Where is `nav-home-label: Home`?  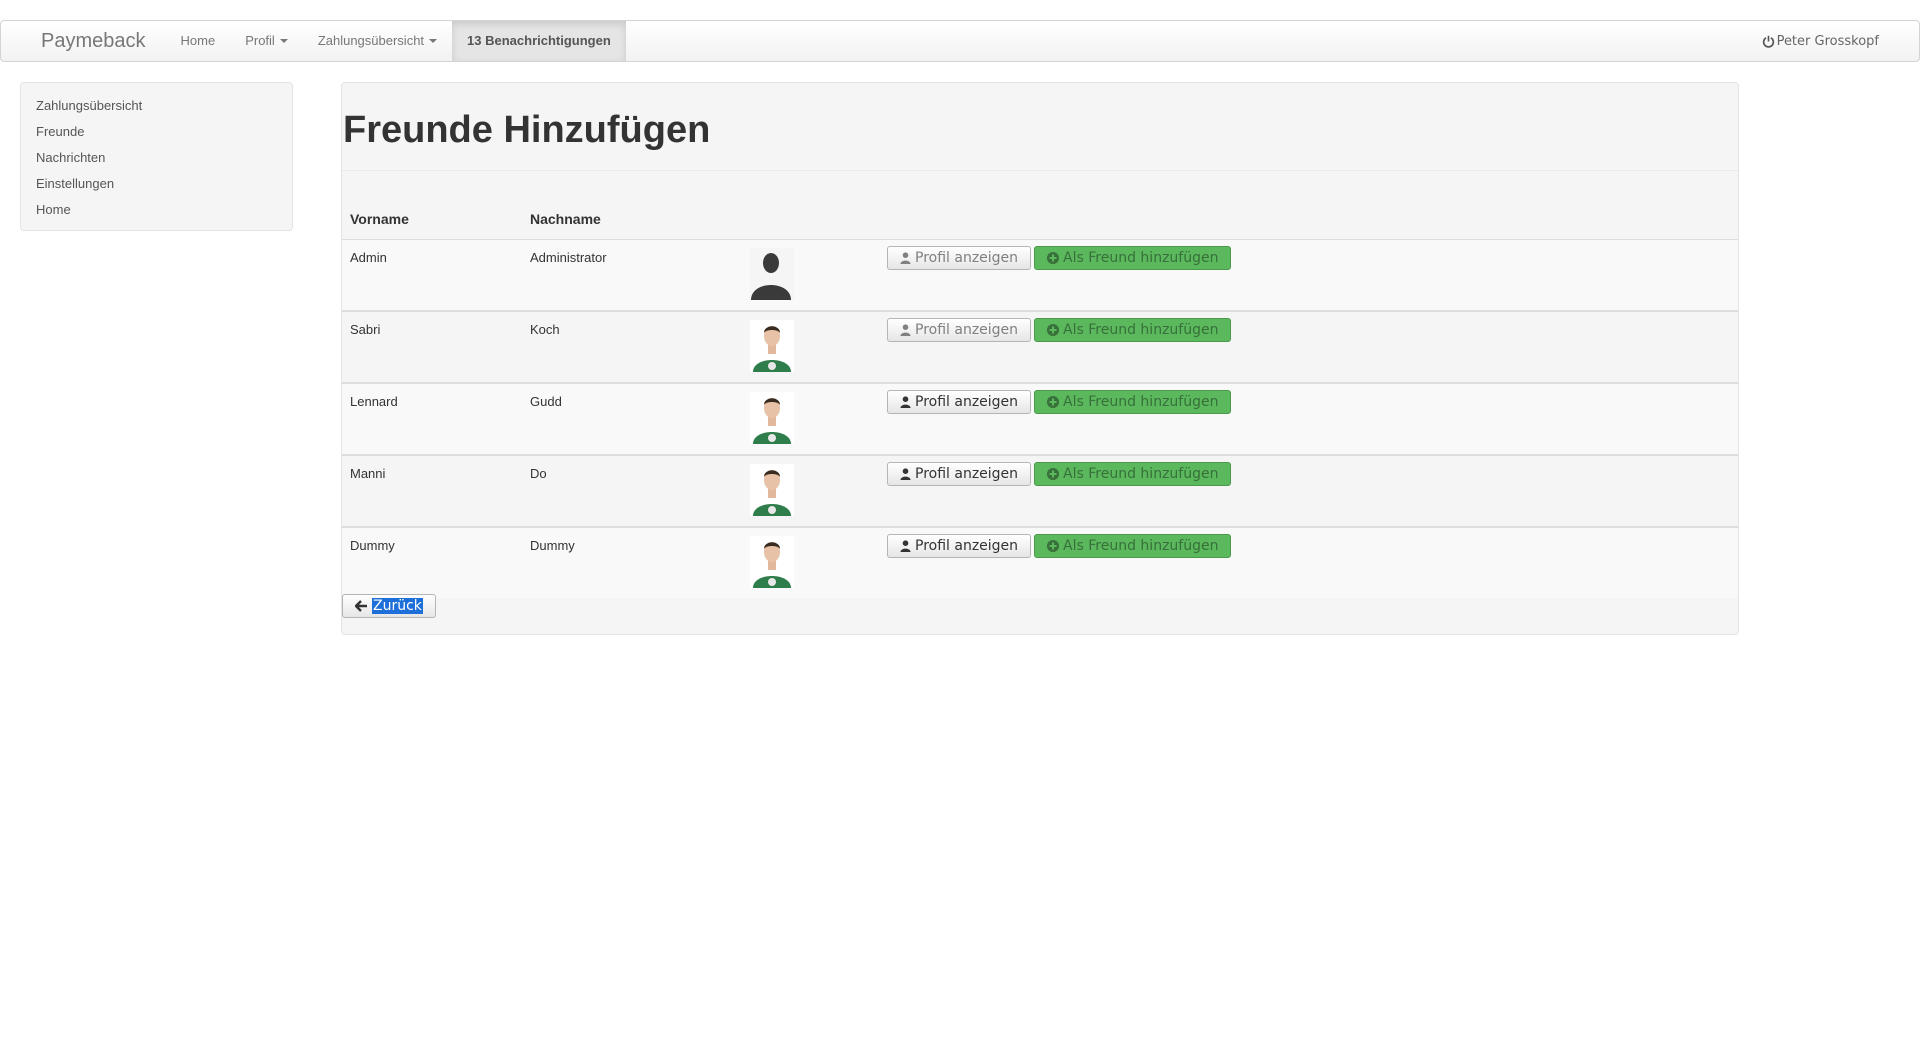
nav-home-label: Home is located at coordinates (198, 40).